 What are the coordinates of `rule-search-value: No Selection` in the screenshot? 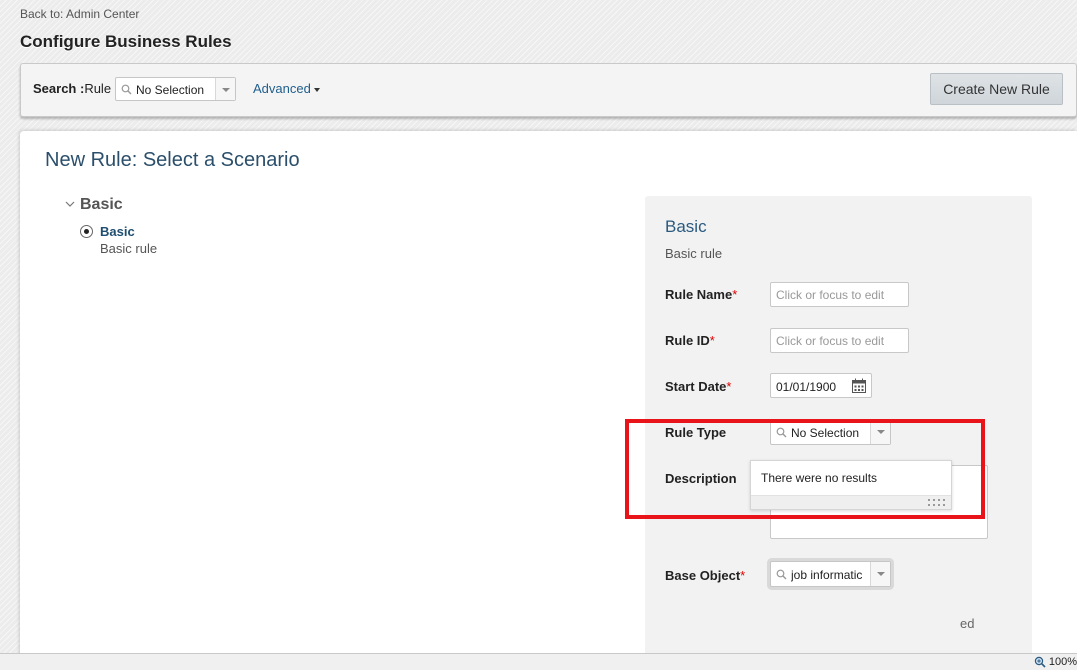 It's located at (170, 90).